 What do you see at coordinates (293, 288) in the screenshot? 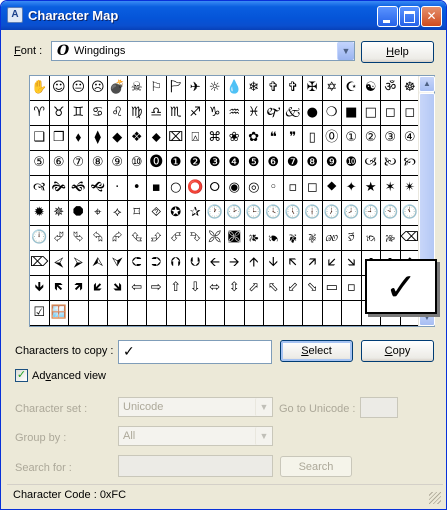
I see `character-cell: ⬃` at bounding box center [293, 288].